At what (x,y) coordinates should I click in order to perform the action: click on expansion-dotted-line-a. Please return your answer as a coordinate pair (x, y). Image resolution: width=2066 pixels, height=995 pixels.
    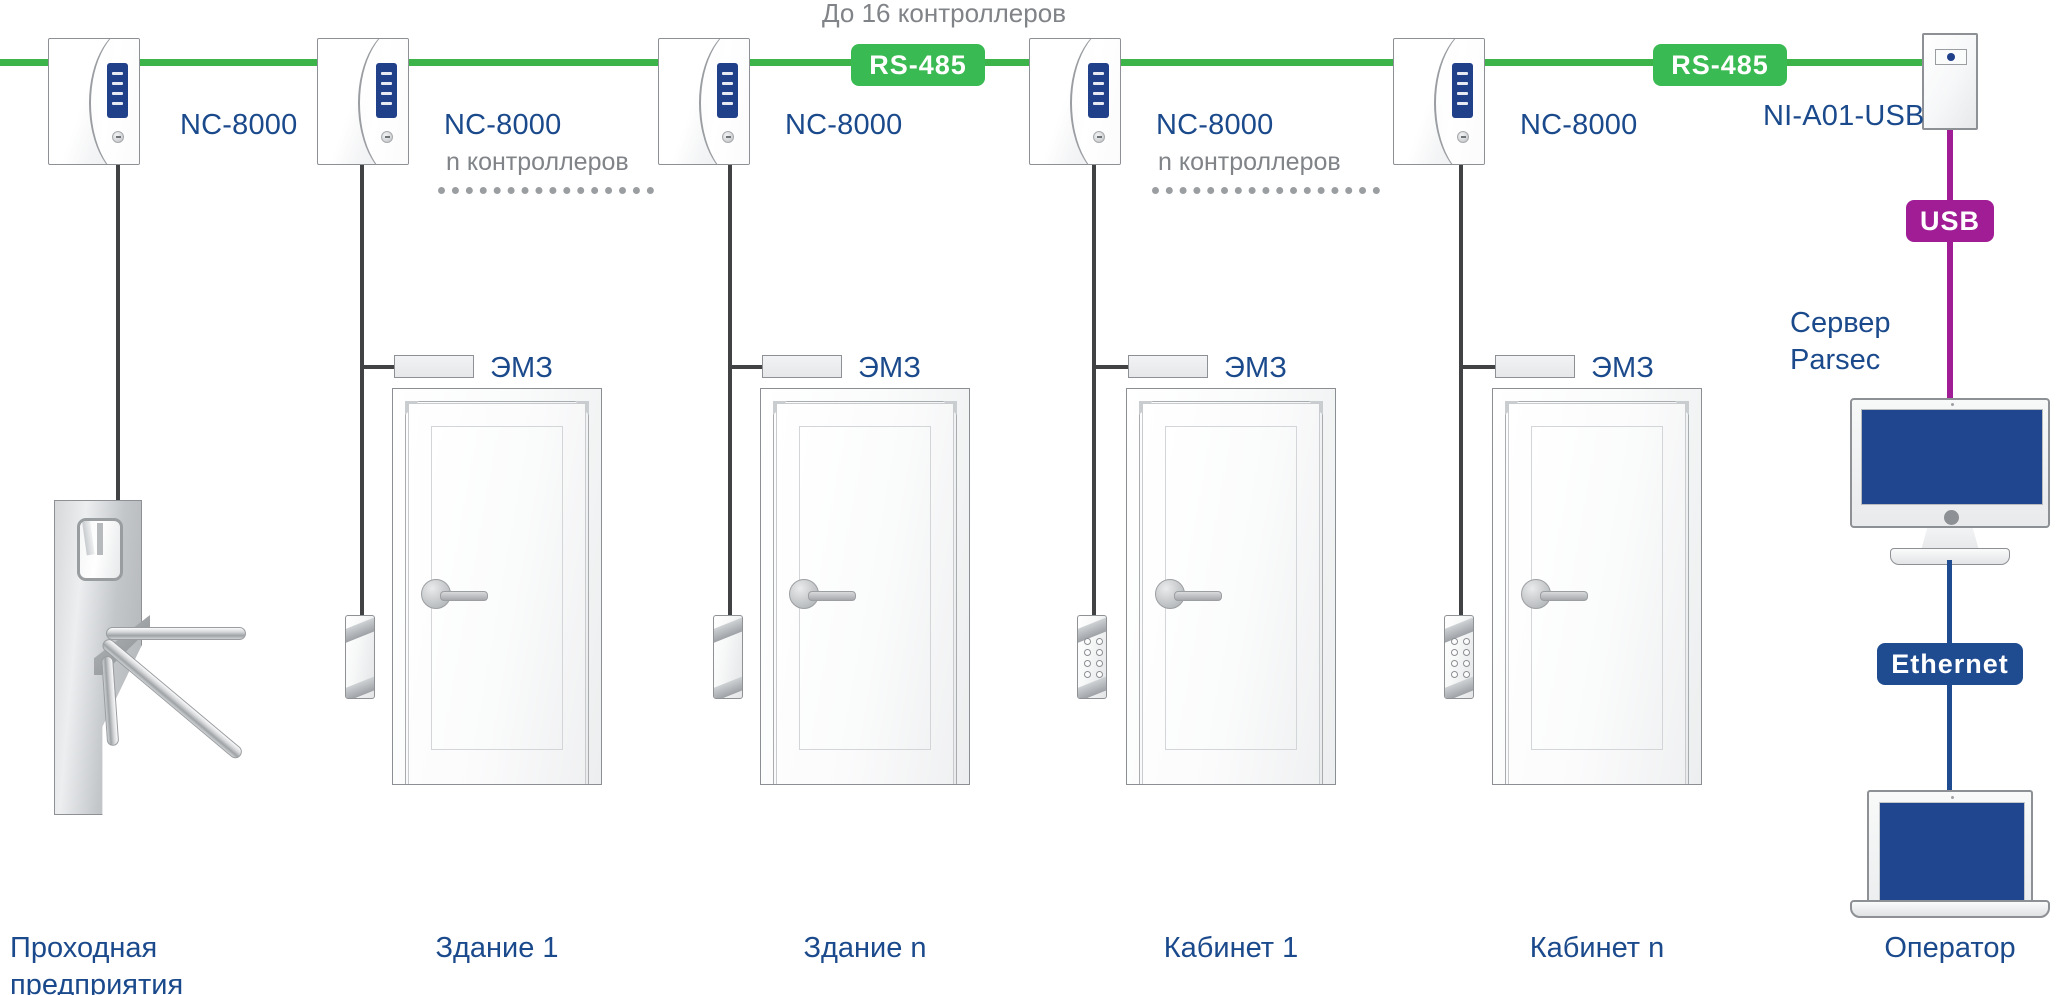
    Looking at the image, I should click on (546, 190).